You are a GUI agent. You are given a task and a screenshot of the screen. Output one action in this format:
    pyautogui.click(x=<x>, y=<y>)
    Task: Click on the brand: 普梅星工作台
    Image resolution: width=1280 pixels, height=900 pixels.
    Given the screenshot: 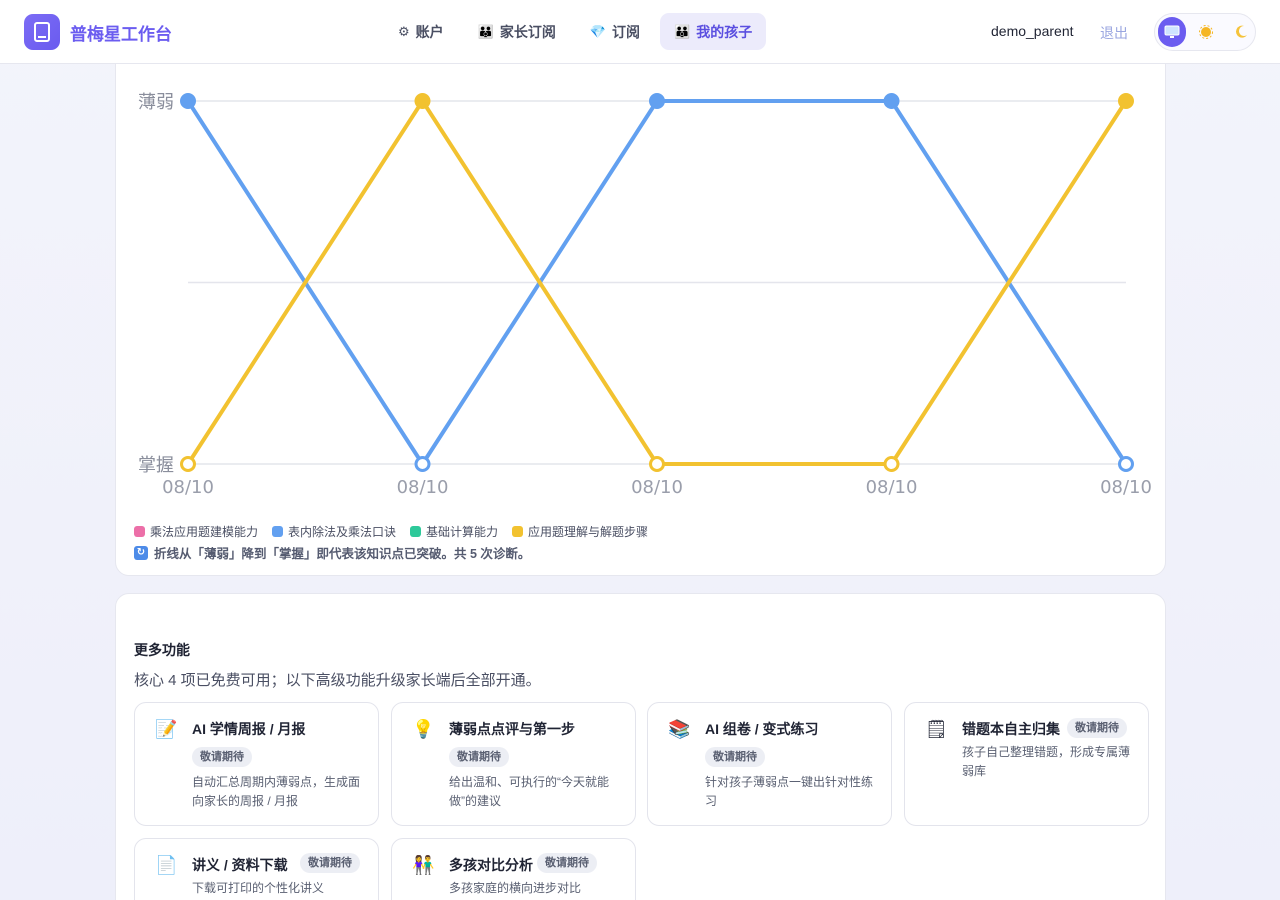 What is the action you would take?
    pyautogui.click(x=98, y=32)
    